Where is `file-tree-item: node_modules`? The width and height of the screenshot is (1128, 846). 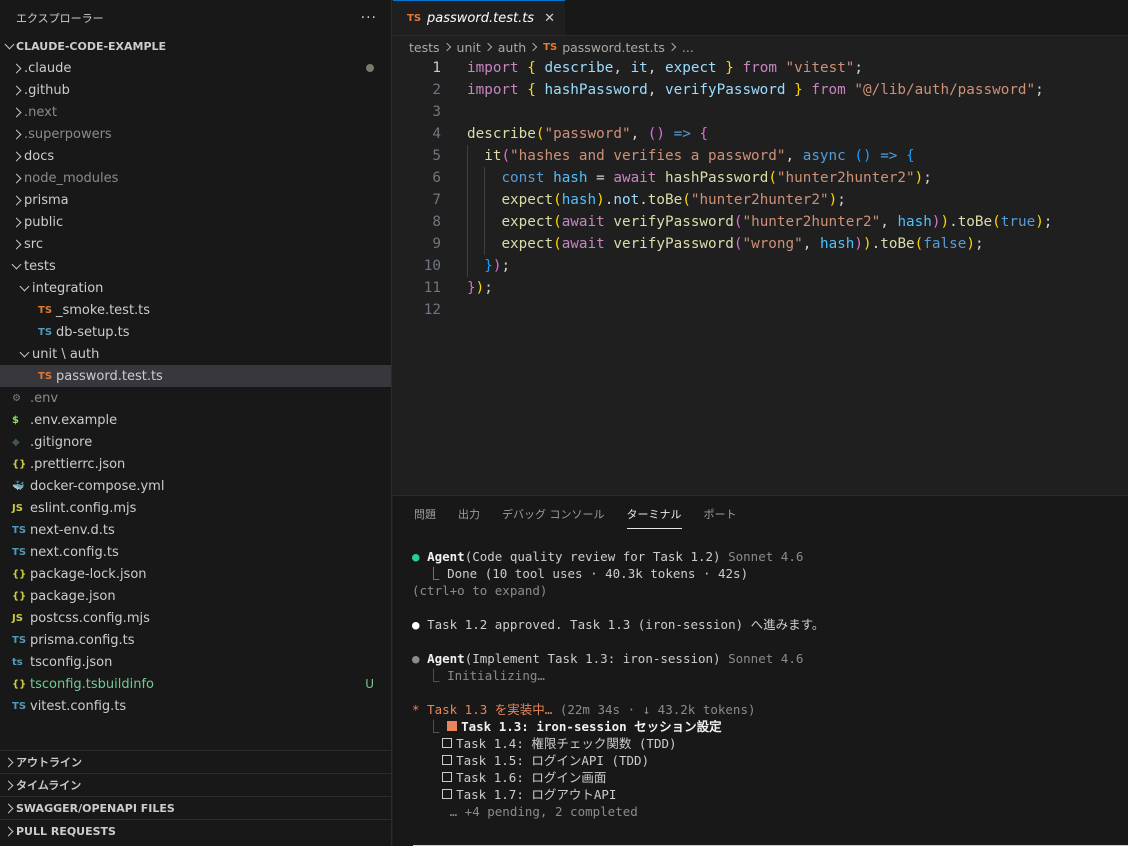 file-tree-item: node_modules is located at coordinates (195, 178).